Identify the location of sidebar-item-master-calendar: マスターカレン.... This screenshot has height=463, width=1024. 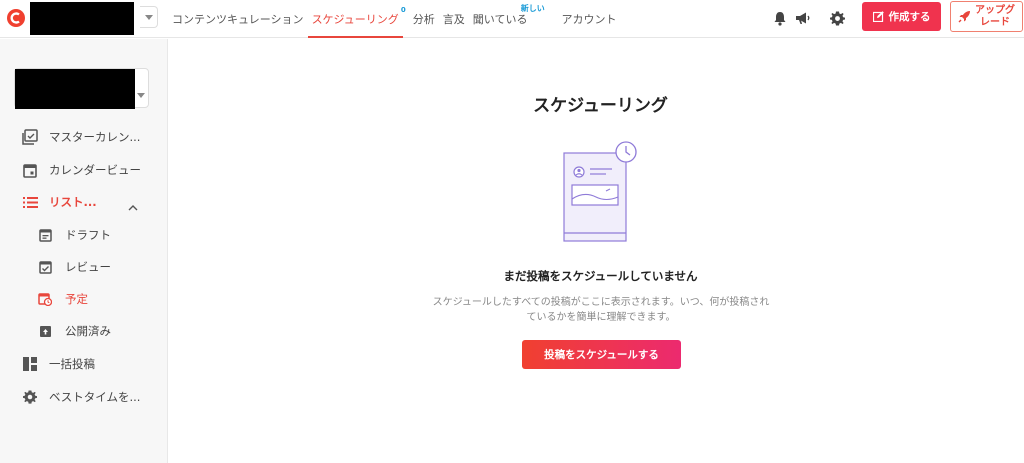
(81, 137).